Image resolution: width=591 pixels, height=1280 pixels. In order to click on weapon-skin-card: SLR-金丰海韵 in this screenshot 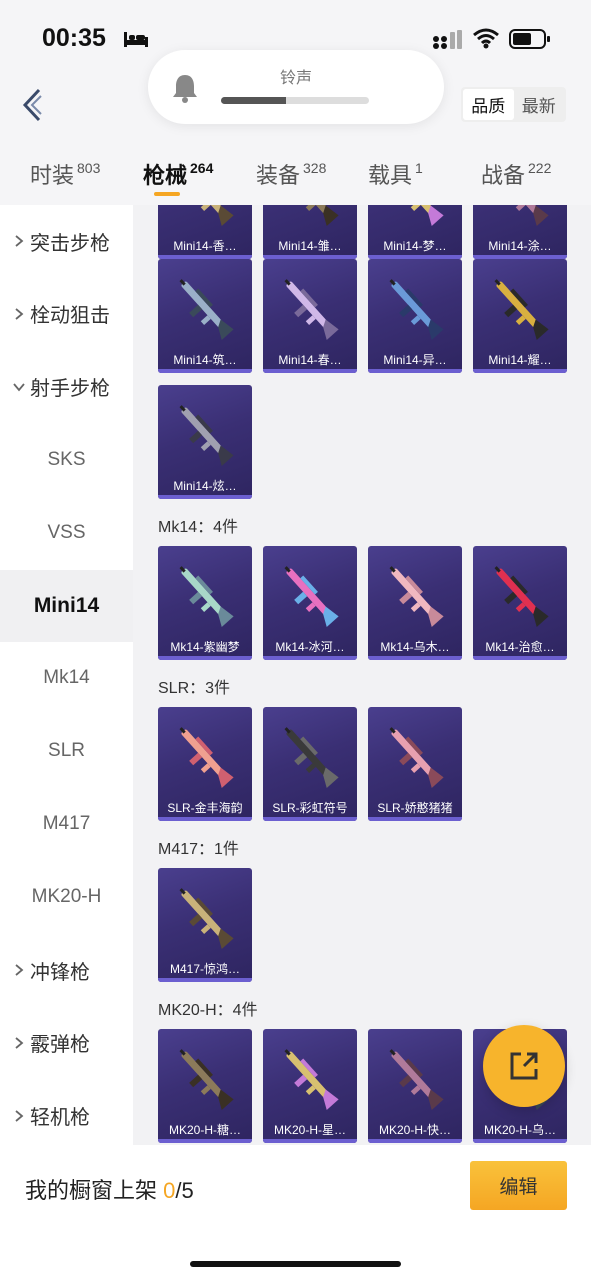, I will do `click(205, 764)`.